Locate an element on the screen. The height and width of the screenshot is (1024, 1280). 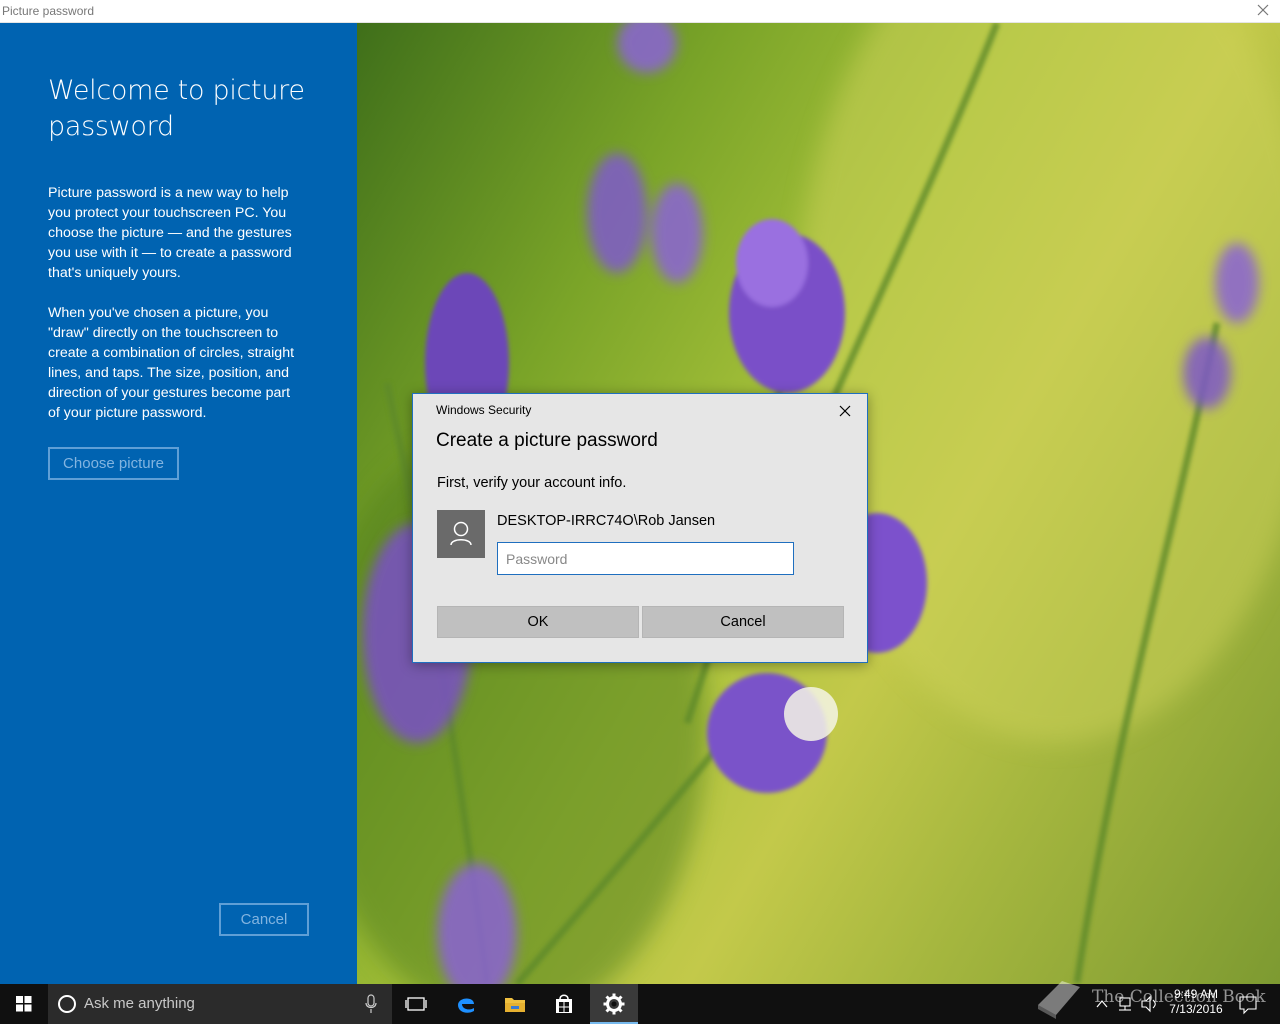
dialog-close-button is located at coordinates (845, 411).